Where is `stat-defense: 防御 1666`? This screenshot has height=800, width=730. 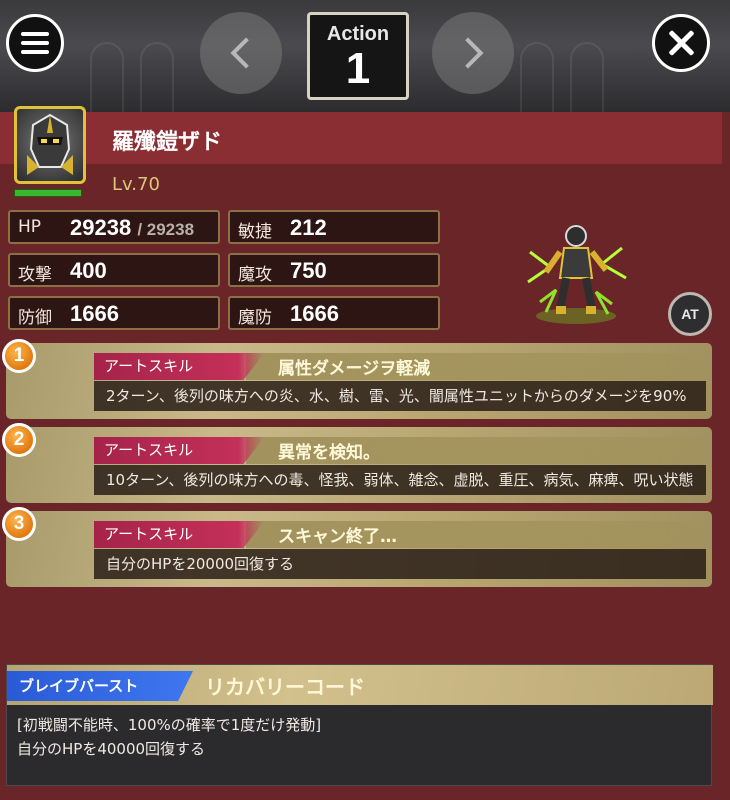
stat-defense: 防御 1666 is located at coordinates (114, 313).